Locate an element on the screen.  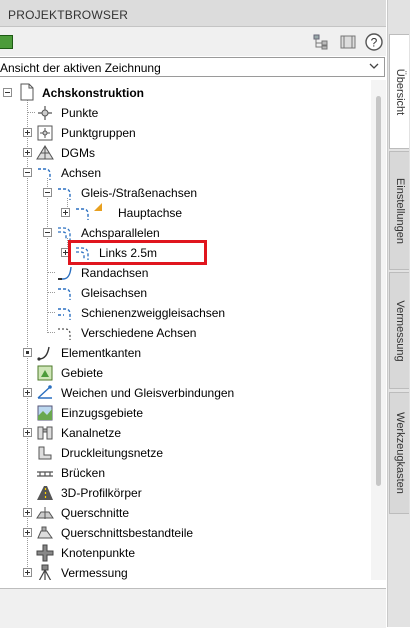
tree-item-weichen: Weichen und Gleisverbindungen is located at coordinates (185, 393).